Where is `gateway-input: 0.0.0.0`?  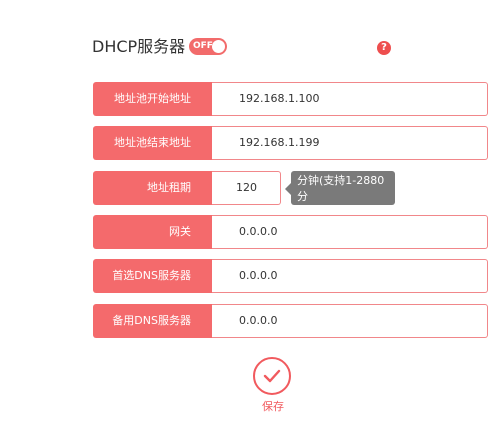 gateway-input: 0.0.0.0 is located at coordinates (350, 232).